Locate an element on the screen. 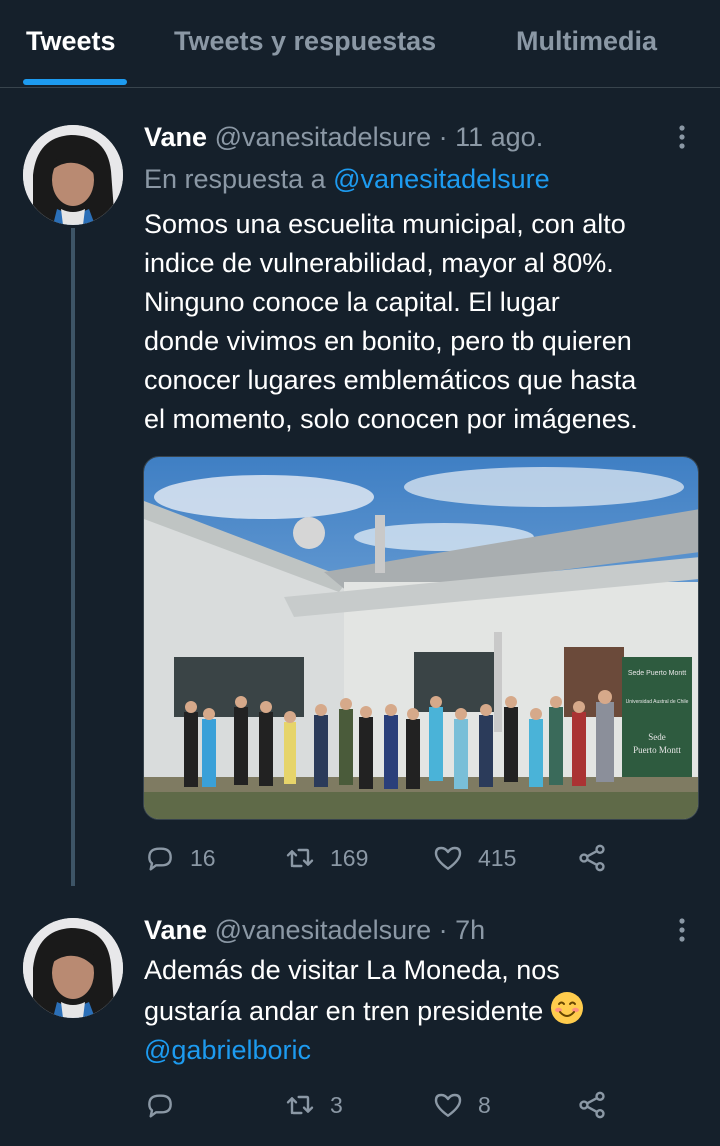  tweet-text-line: Somos una escuelita municipal, con alto is located at coordinates (385, 224).